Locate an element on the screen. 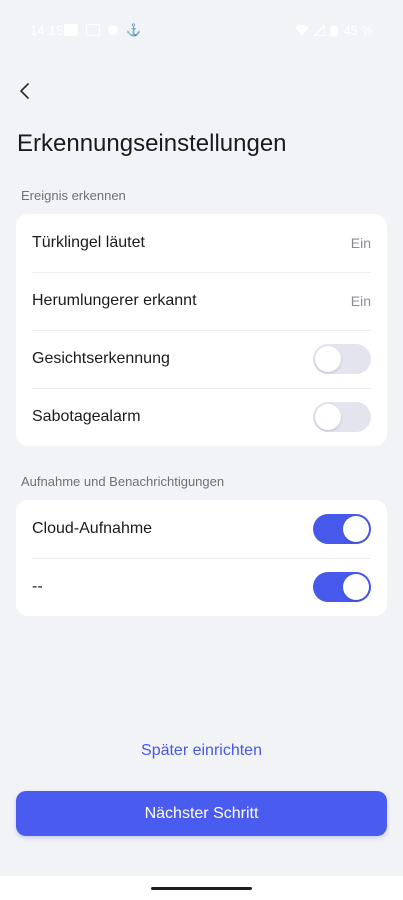 The height and width of the screenshot is (900, 403). row-doorbell-ring: Türklingel läutet Ein is located at coordinates (201, 243).